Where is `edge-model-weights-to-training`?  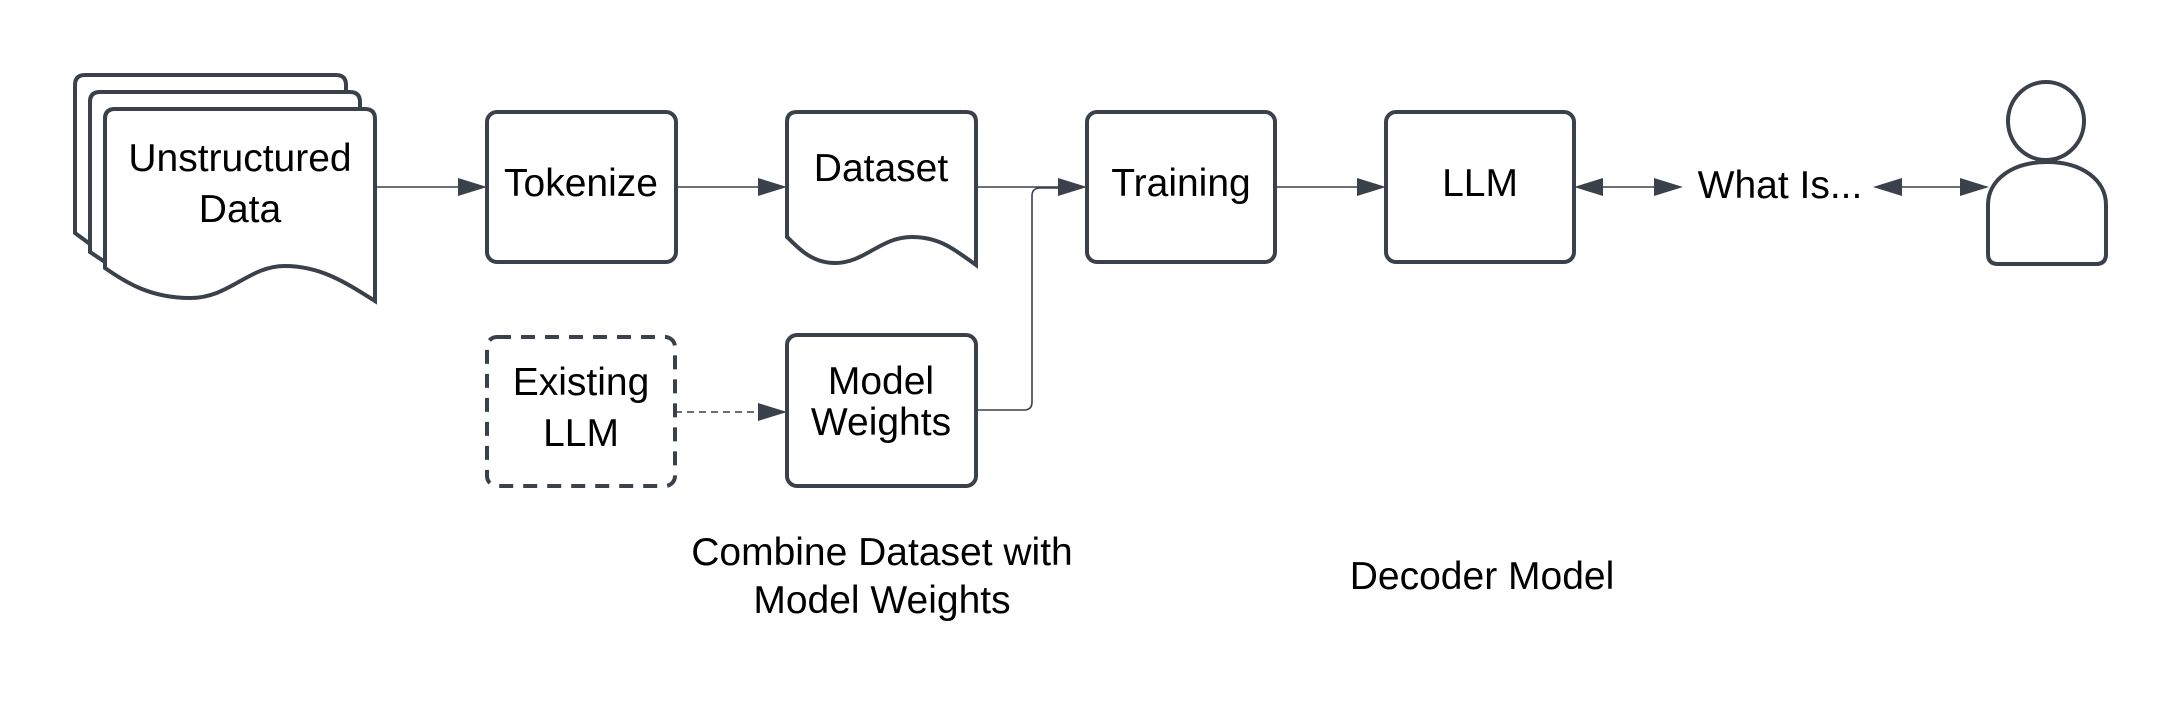 edge-model-weights-to-training is located at coordinates (1017, 299).